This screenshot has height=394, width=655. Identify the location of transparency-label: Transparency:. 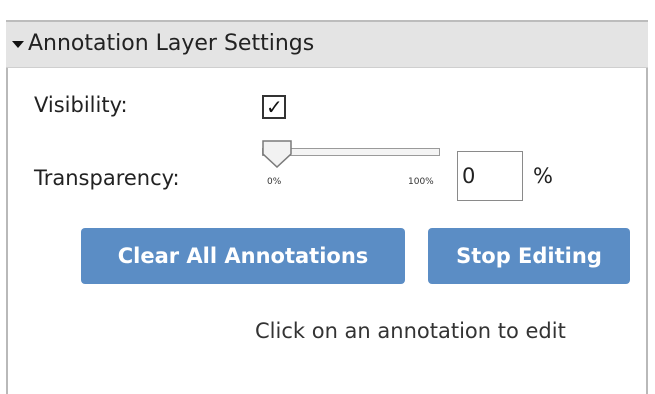
(107, 178).